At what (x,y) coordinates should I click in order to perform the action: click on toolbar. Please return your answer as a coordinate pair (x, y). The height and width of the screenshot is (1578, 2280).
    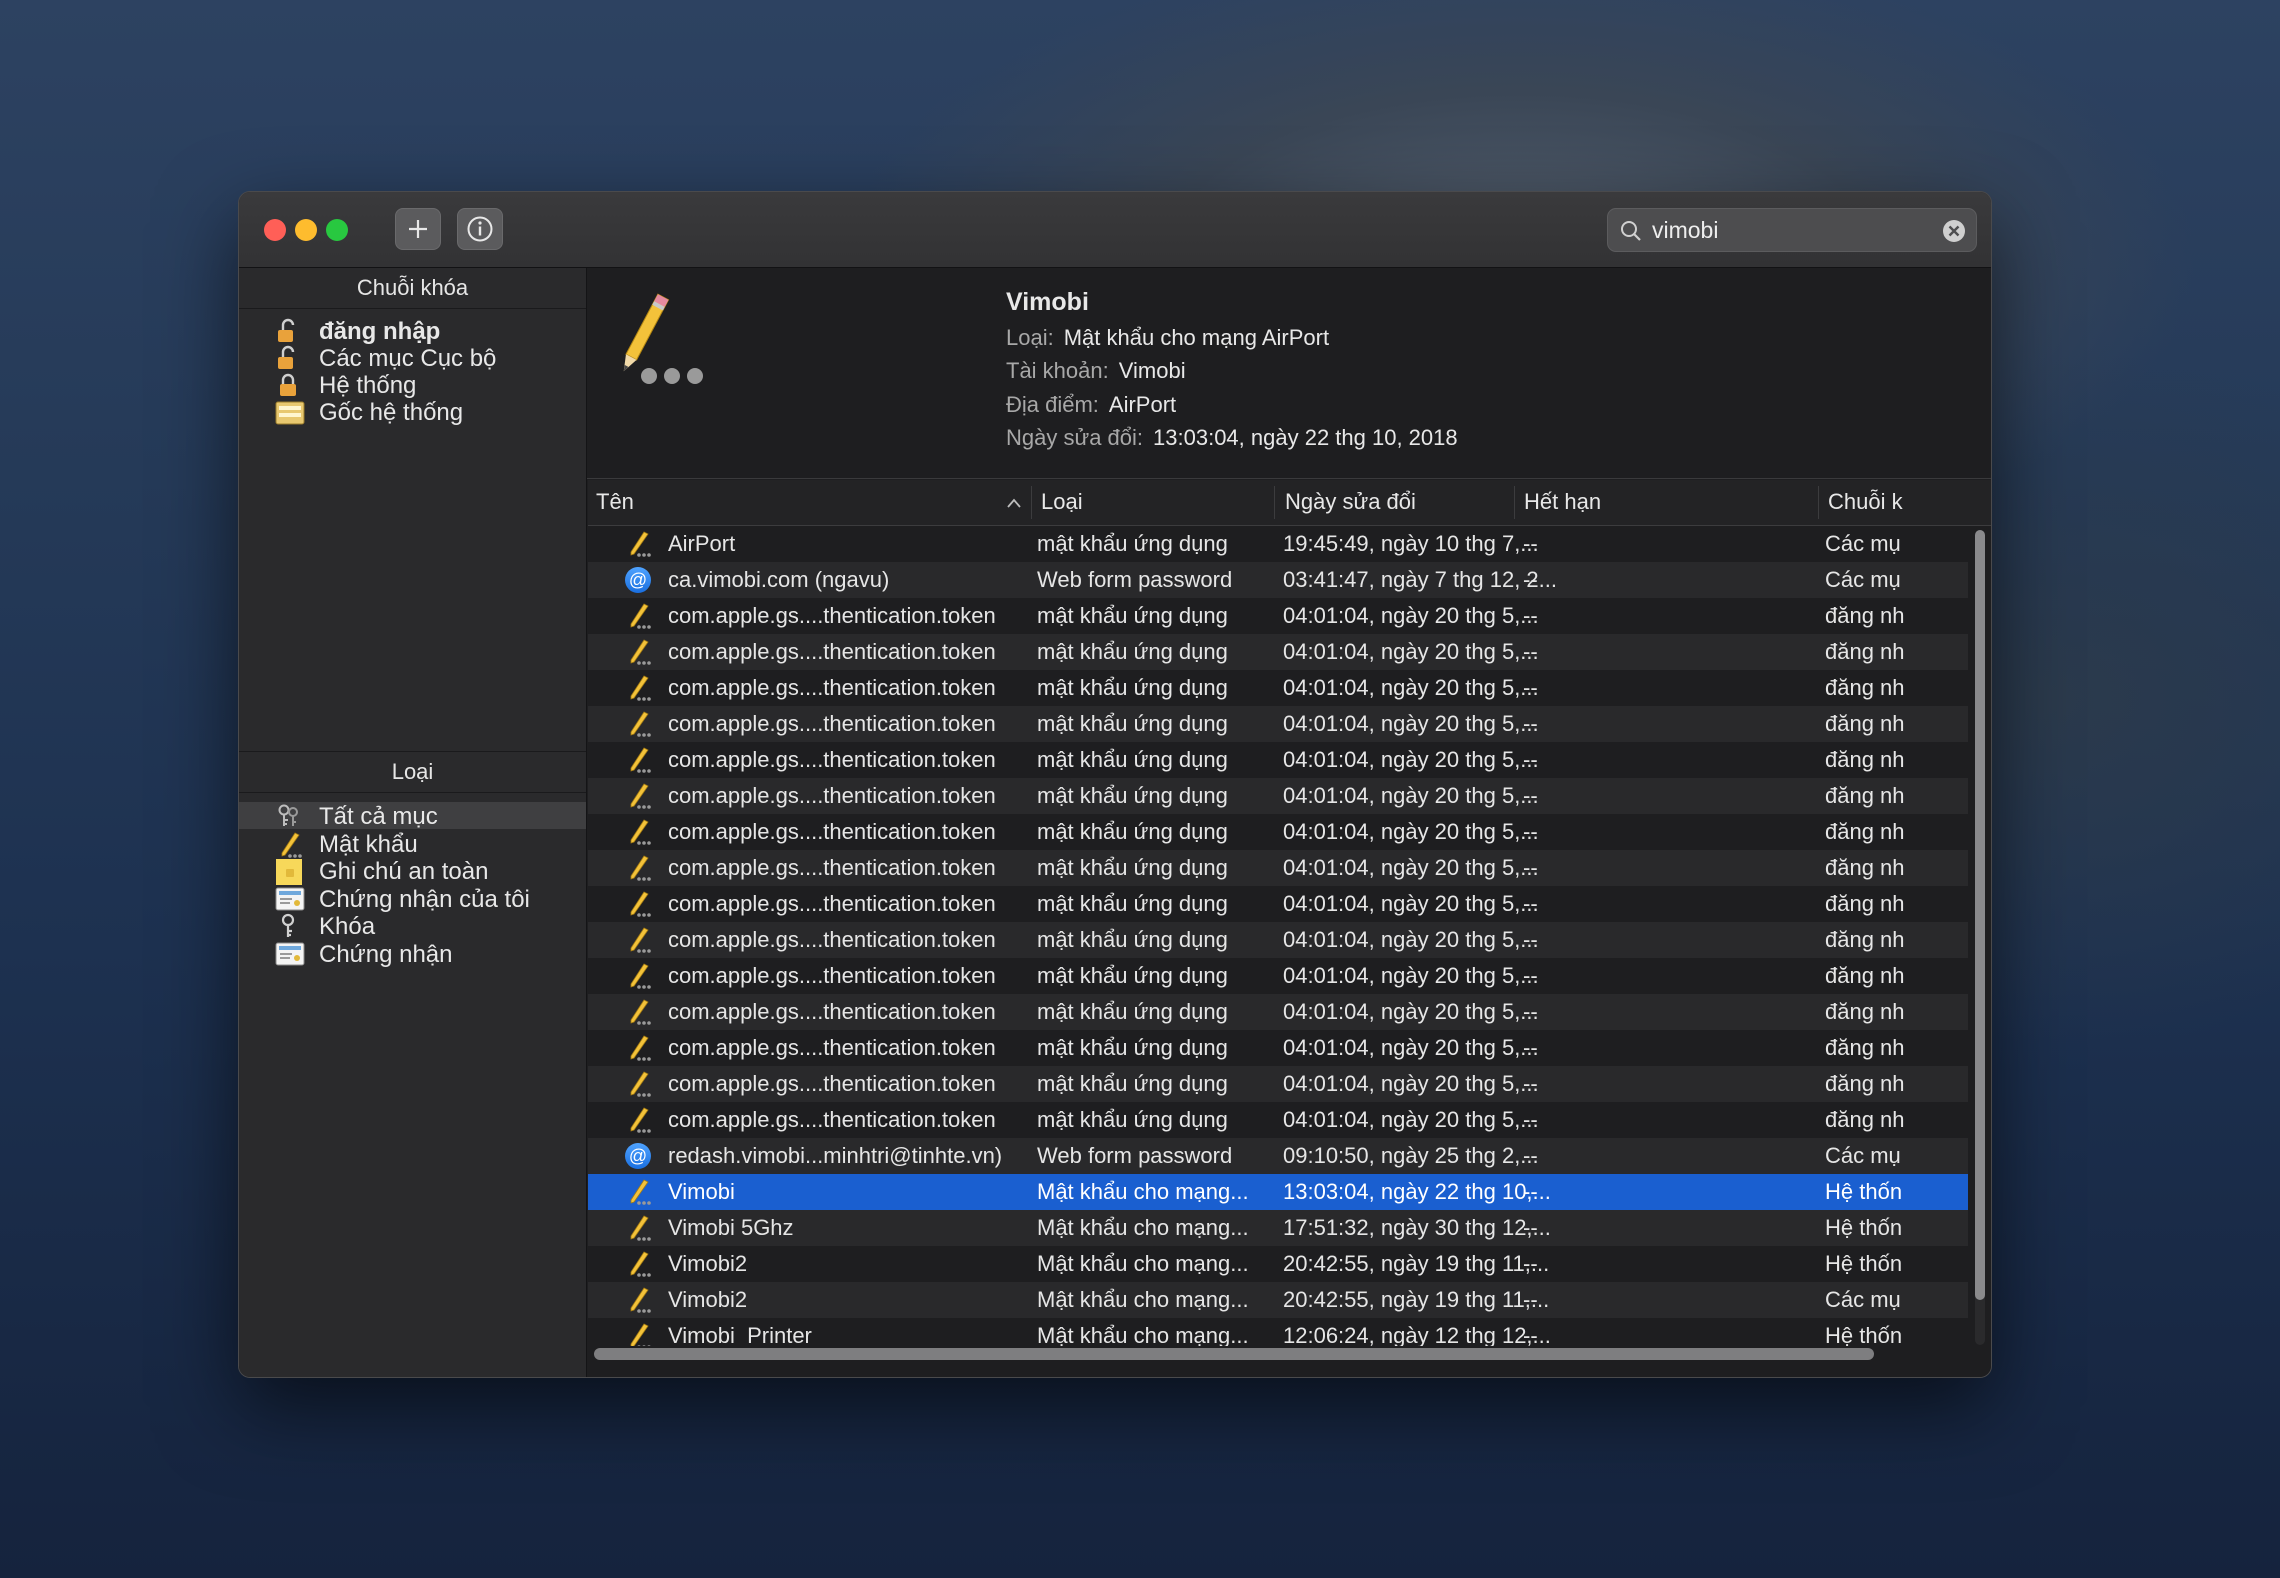
    Looking at the image, I should click on (1115, 230).